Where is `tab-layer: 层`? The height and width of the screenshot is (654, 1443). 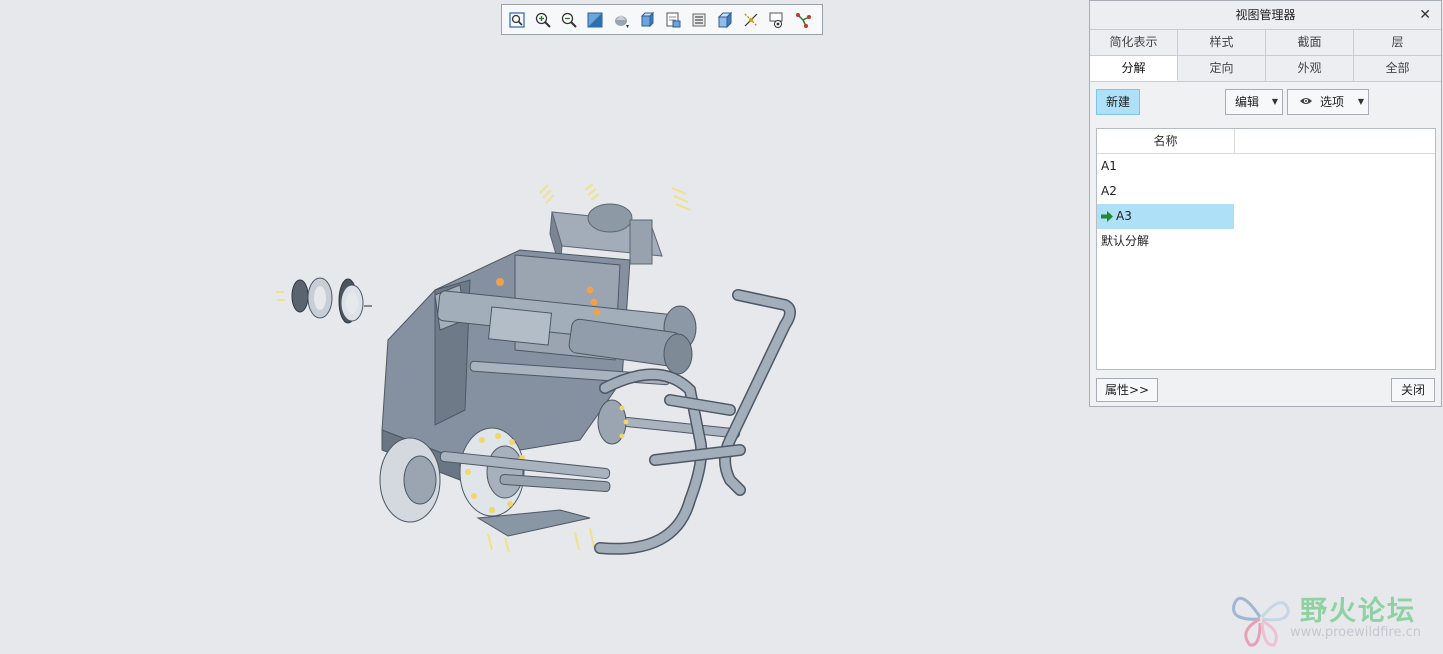 tab-layer: 层 is located at coordinates (1397, 42).